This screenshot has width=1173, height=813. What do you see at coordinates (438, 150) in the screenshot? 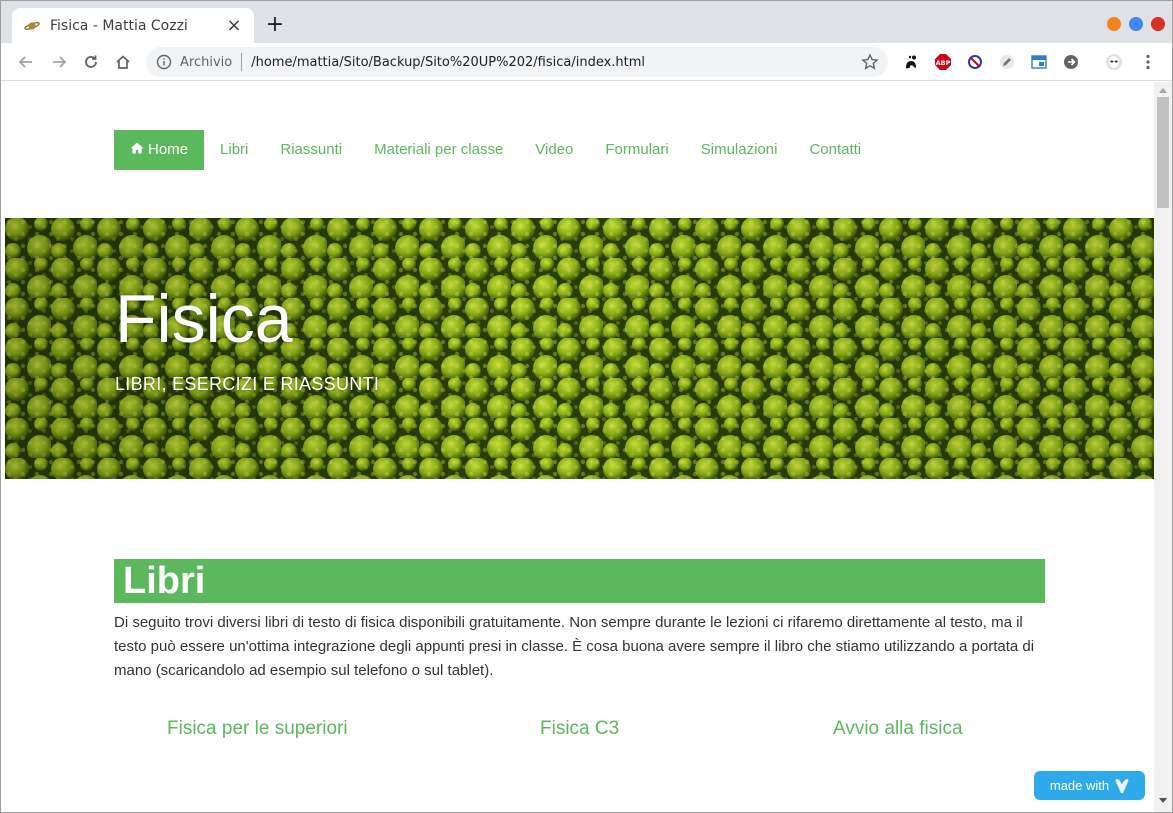
I see `nav-item-materiali: Materiali per classe` at bounding box center [438, 150].